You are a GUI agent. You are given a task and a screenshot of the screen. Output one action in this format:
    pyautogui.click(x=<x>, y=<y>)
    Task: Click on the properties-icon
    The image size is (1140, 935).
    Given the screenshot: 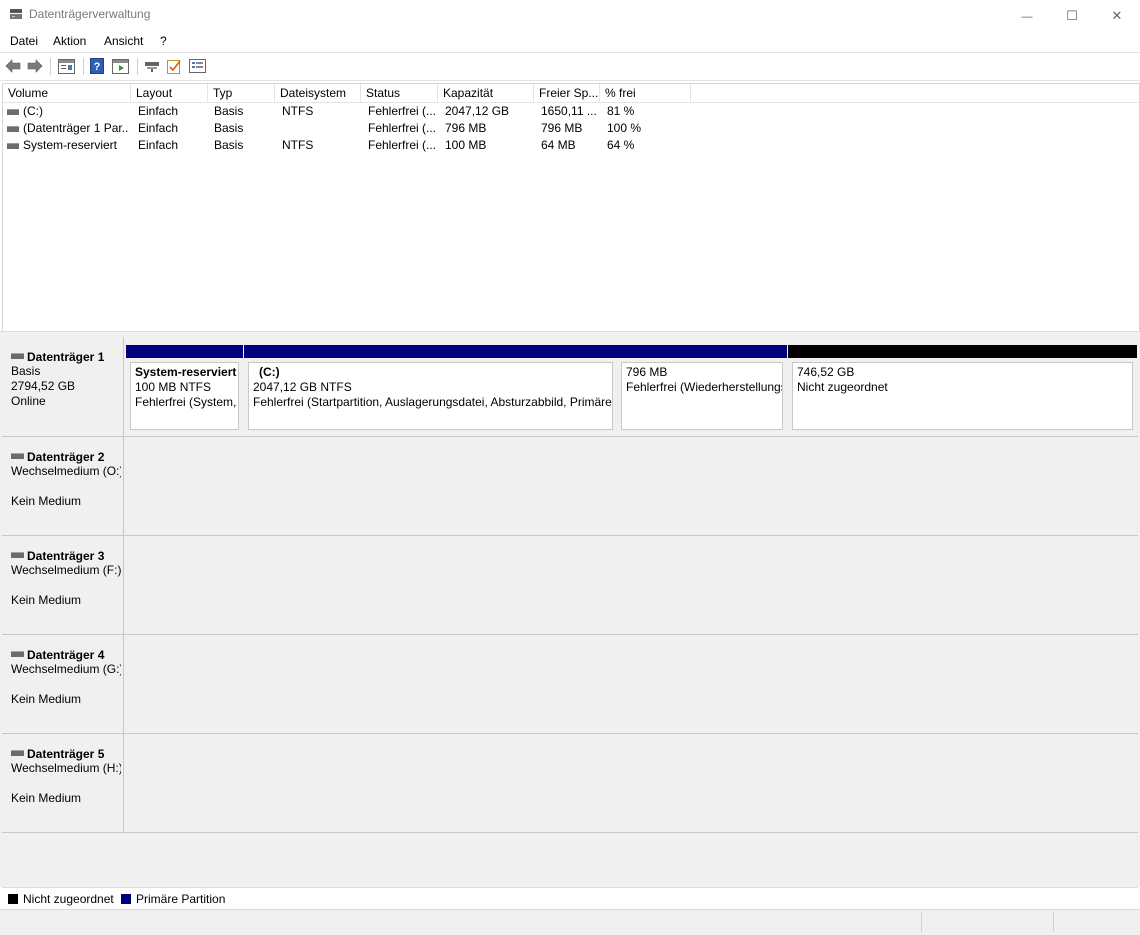 What is the action you would take?
    pyautogui.click(x=66, y=66)
    